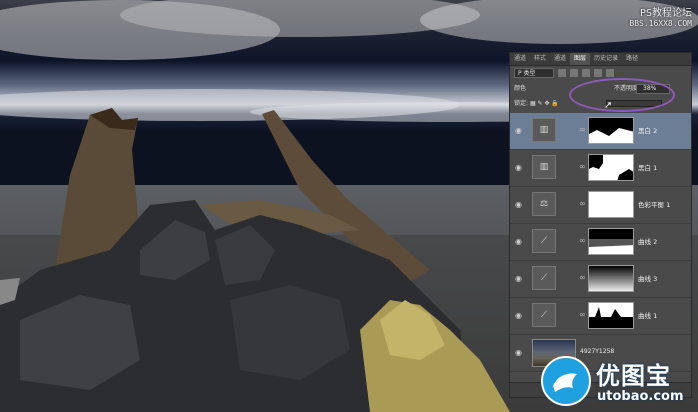 The height and width of the screenshot is (412, 698). What do you see at coordinates (632, 59) in the screenshot?
I see `tab-paths: 路径` at bounding box center [632, 59].